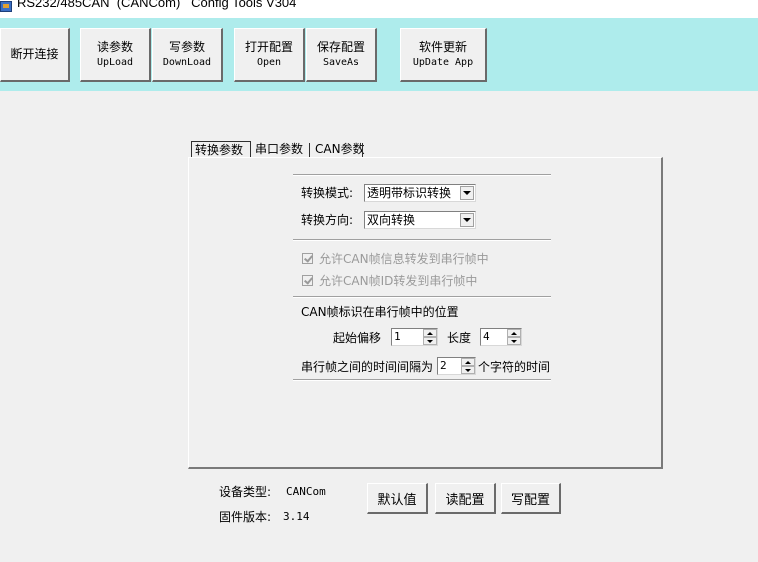 This screenshot has width=758, height=562. I want to click on read-config-button: 读配置, so click(465, 498).